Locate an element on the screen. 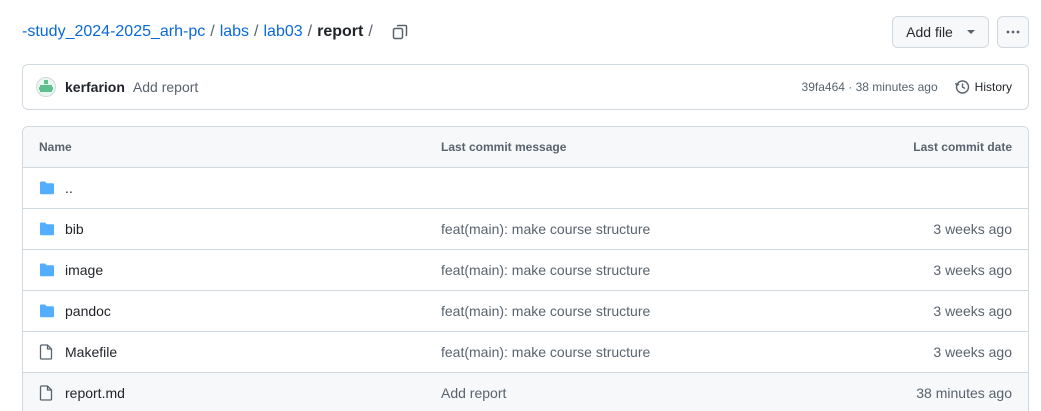 The width and height of the screenshot is (1041, 411). commit-meta-group: 39fa464 · 38 minutes ago History is located at coordinates (907, 87).